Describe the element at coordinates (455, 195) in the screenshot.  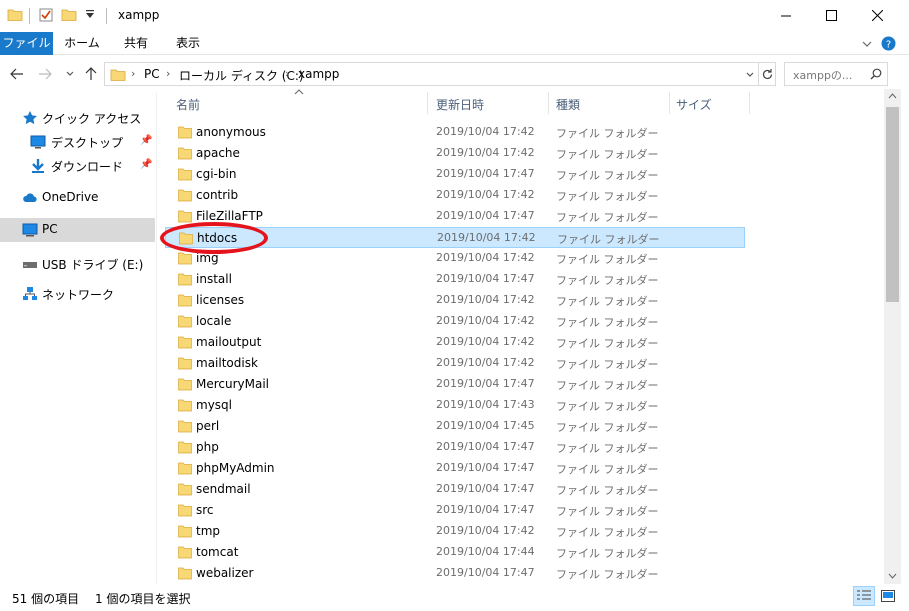
I see `table-row: contrib 2019/10/04 17:42 ファイル フォルダー` at that location.